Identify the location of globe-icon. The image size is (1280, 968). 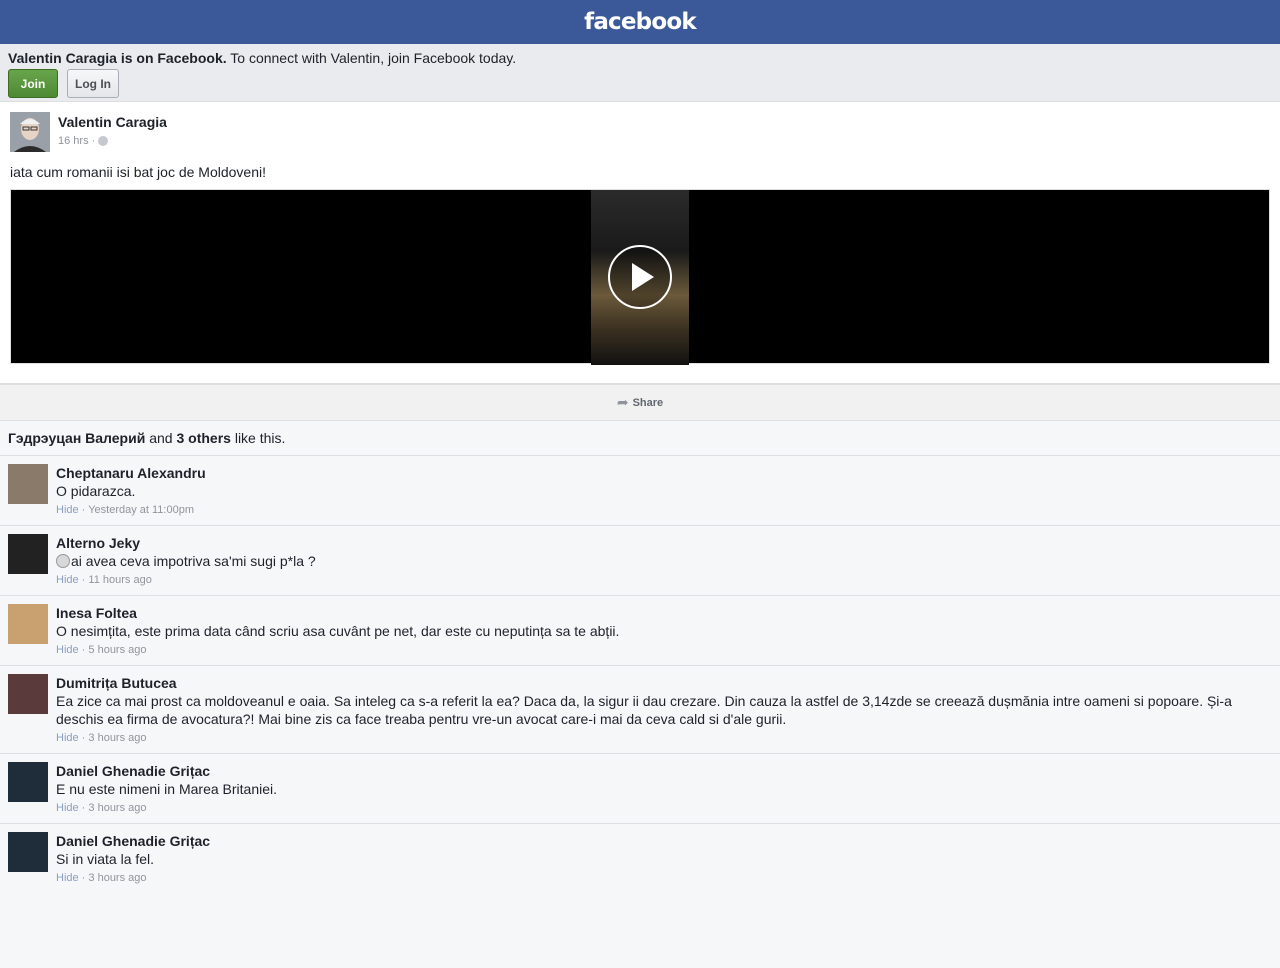
(103, 141).